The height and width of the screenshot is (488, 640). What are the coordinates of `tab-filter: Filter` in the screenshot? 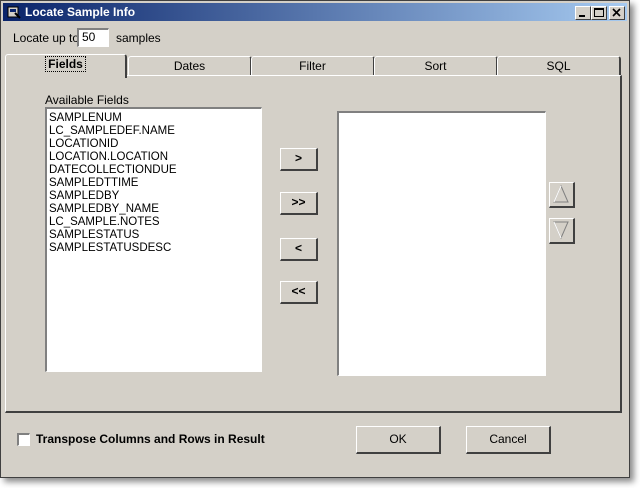 It's located at (313, 66).